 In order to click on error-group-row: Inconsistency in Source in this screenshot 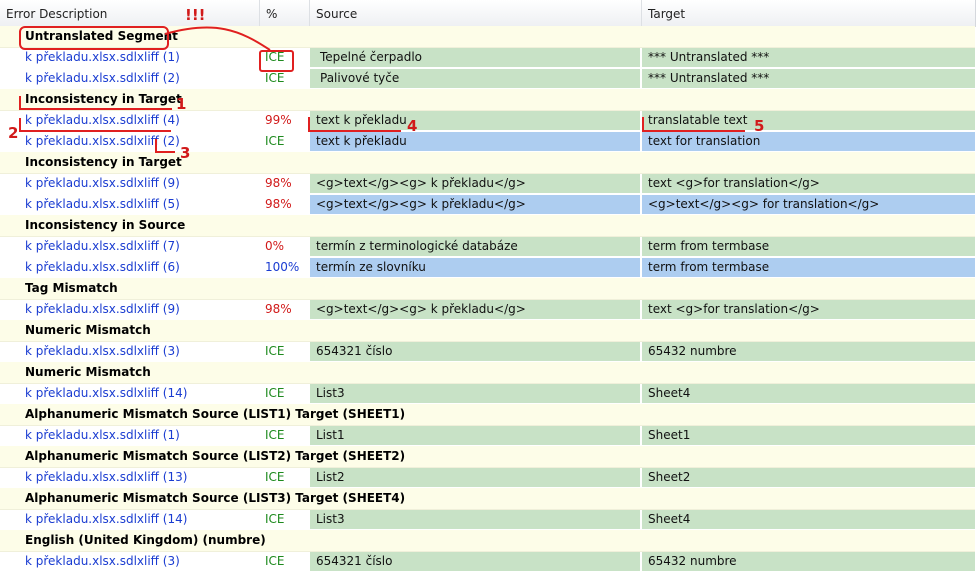, I will do `click(487, 226)`.